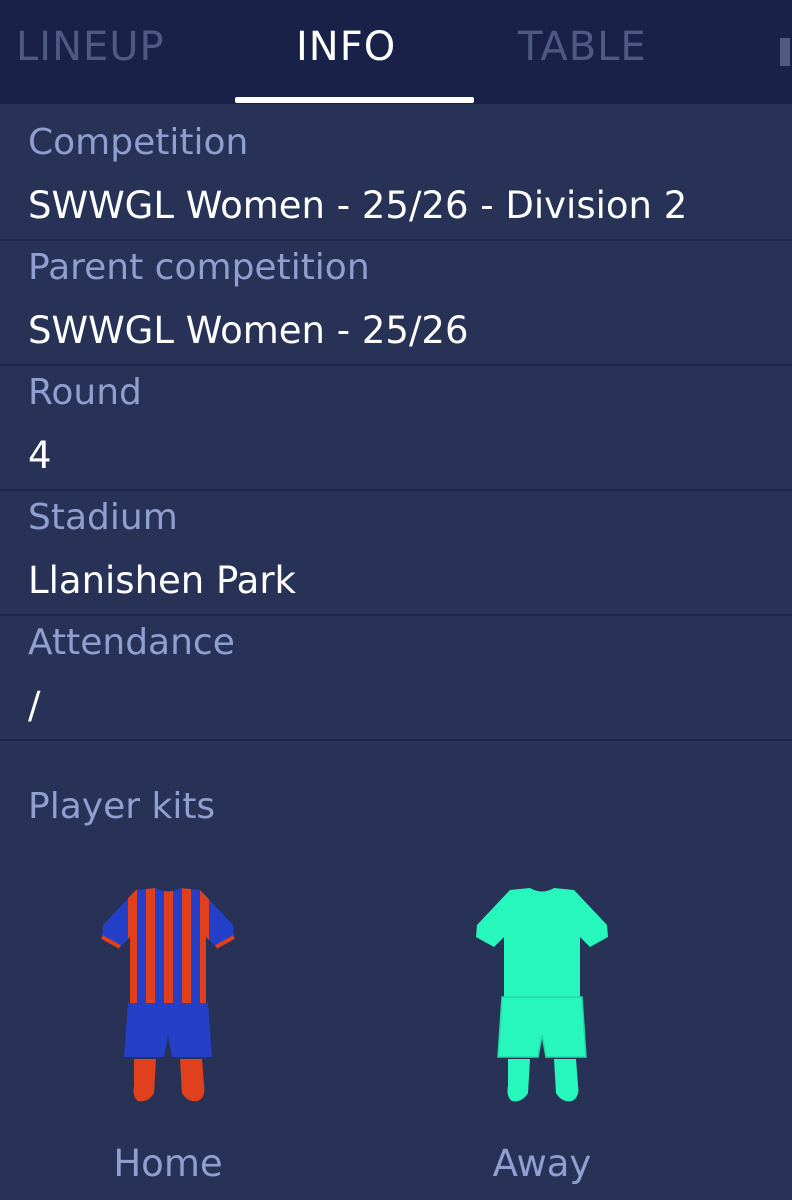 The width and height of the screenshot is (792, 1200). What do you see at coordinates (122, 806) in the screenshot?
I see `player-kits-title: Player kits` at bounding box center [122, 806].